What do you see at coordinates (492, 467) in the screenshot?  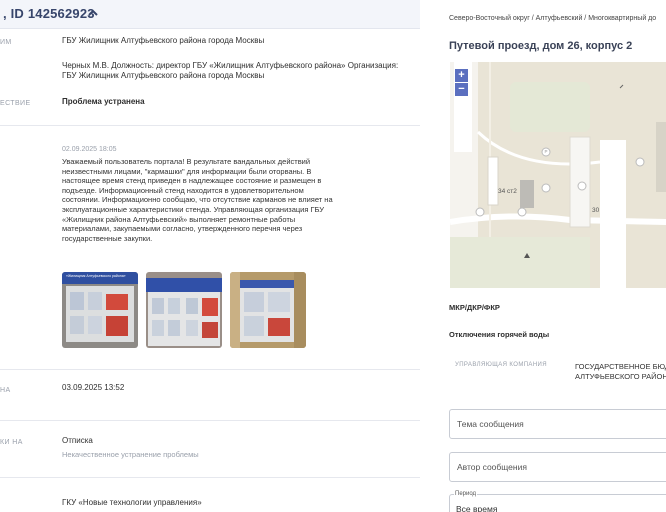 I see `author-placeholder: Автор сообщения` at bounding box center [492, 467].